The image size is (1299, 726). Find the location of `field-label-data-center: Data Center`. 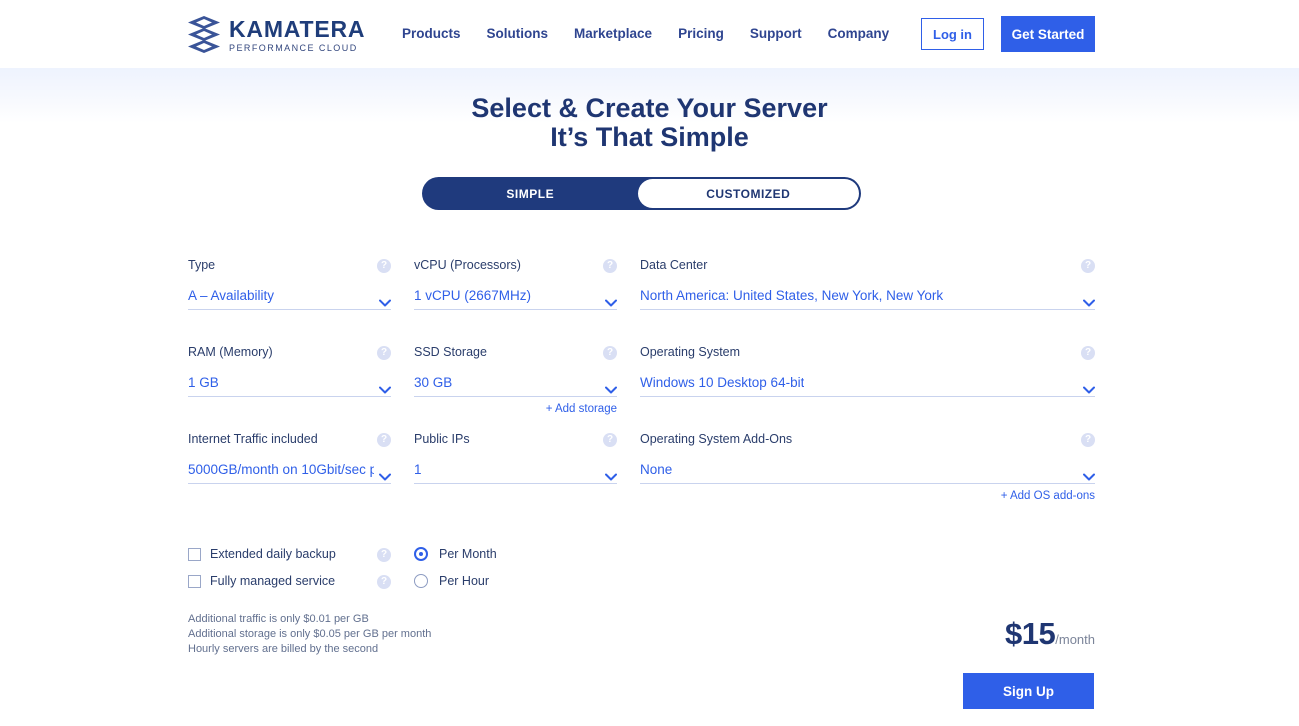

field-label-data-center: Data Center is located at coordinates (674, 265).